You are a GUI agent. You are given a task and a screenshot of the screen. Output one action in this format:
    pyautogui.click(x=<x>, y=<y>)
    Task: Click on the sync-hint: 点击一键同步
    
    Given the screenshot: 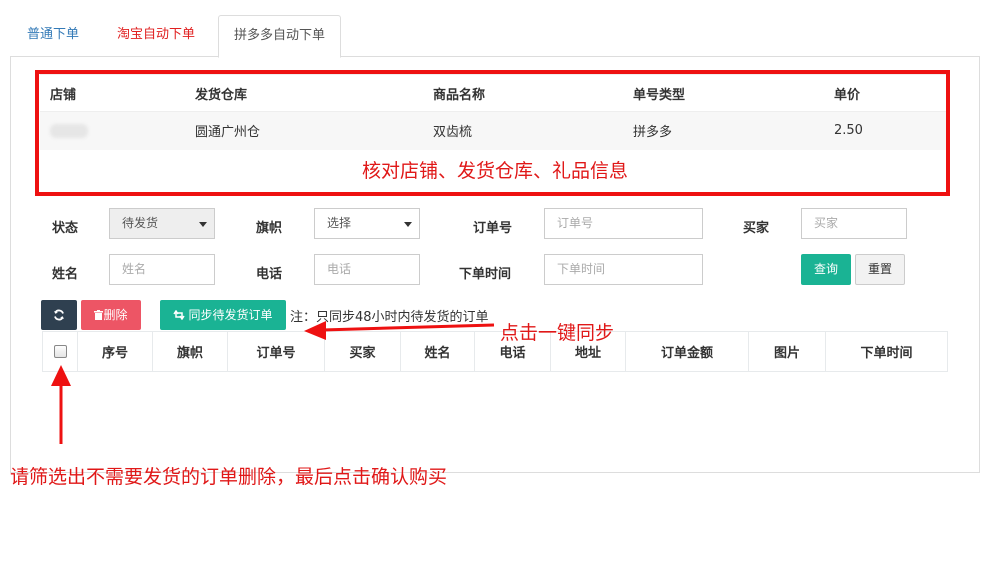 What is the action you would take?
    pyautogui.click(x=557, y=333)
    